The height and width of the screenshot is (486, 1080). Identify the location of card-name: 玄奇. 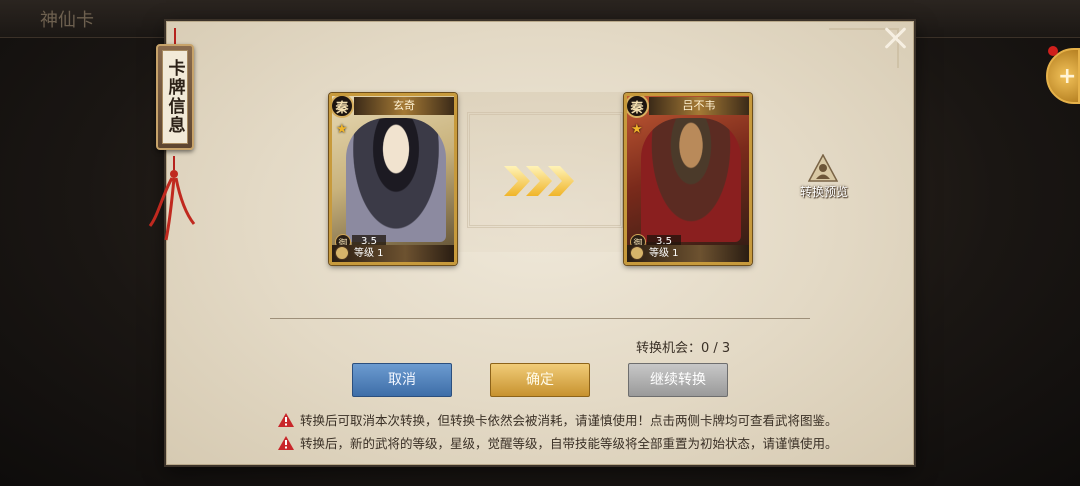
(404, 106).